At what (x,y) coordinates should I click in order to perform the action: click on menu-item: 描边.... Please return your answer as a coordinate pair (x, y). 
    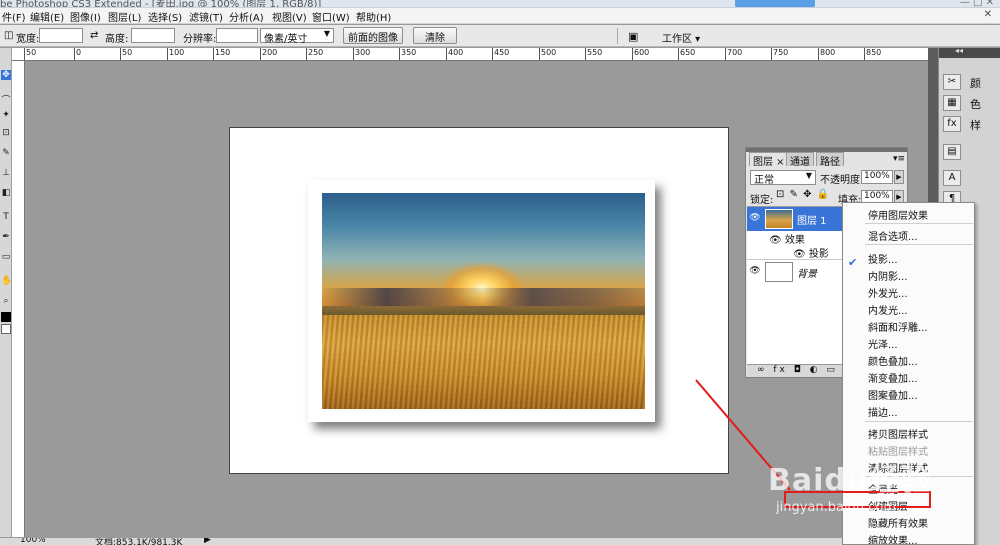
    Looking at the image, I should click on (883, 411).